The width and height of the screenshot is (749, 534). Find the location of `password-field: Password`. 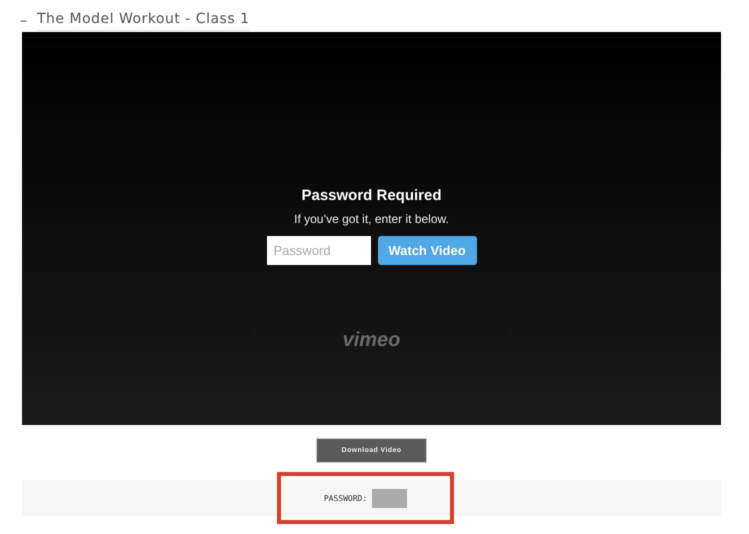

password-field: Password is located at coordinates (318, 250).